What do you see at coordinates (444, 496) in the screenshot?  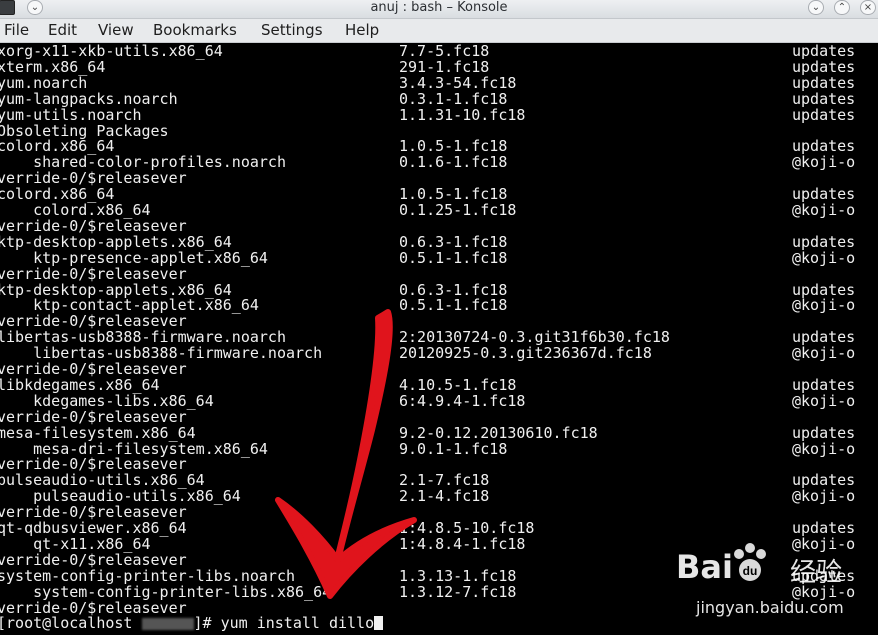 I see `package-version: 2.1-4.fc18` at bounding box center [444, 496].